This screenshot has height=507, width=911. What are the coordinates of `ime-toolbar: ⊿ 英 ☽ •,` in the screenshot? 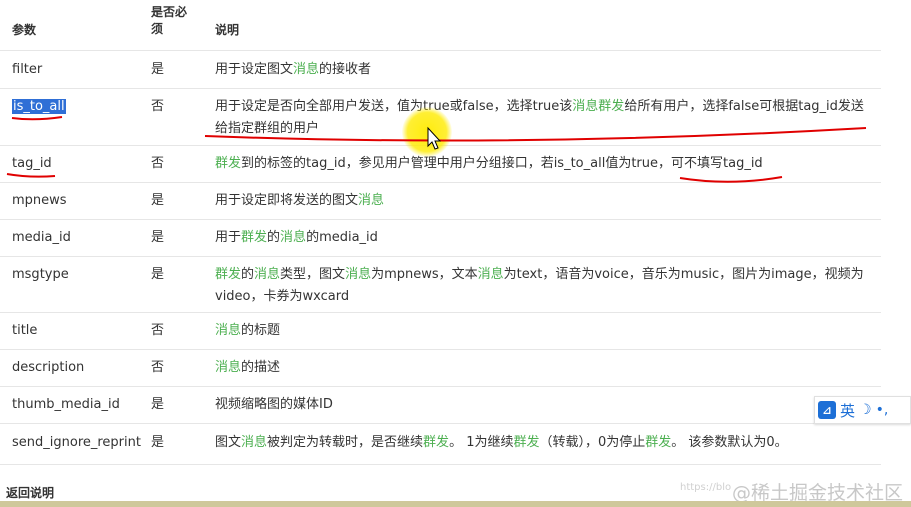 It's located at (862, 410).